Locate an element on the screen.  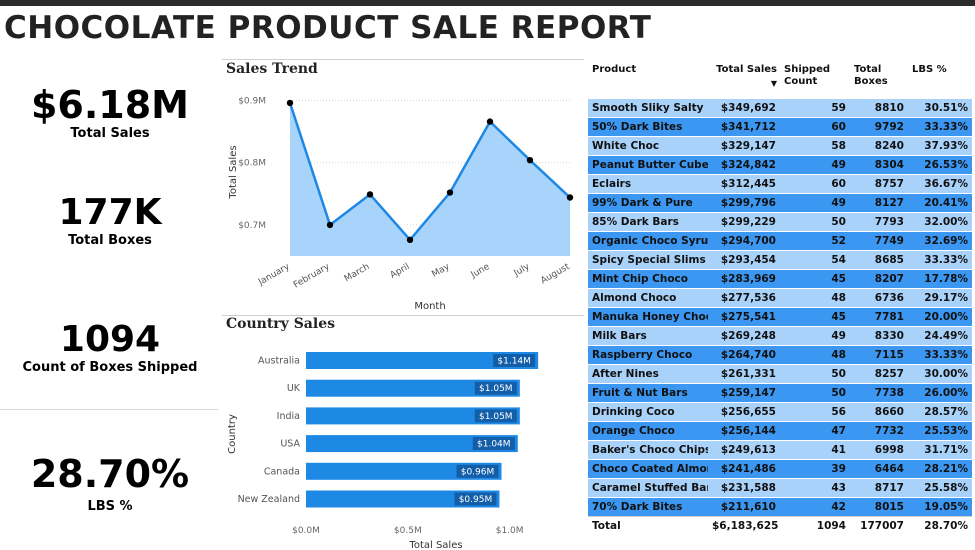
table-cell: $349,692 is located at coordinates (744, 107).